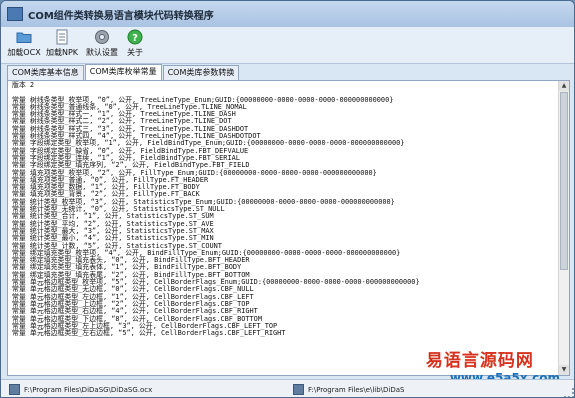 The image size is (575, 398). I want to click on status-left-path: F:\Program Files\DiDaSG\DiDaSG.ocx, so click(88, 389).